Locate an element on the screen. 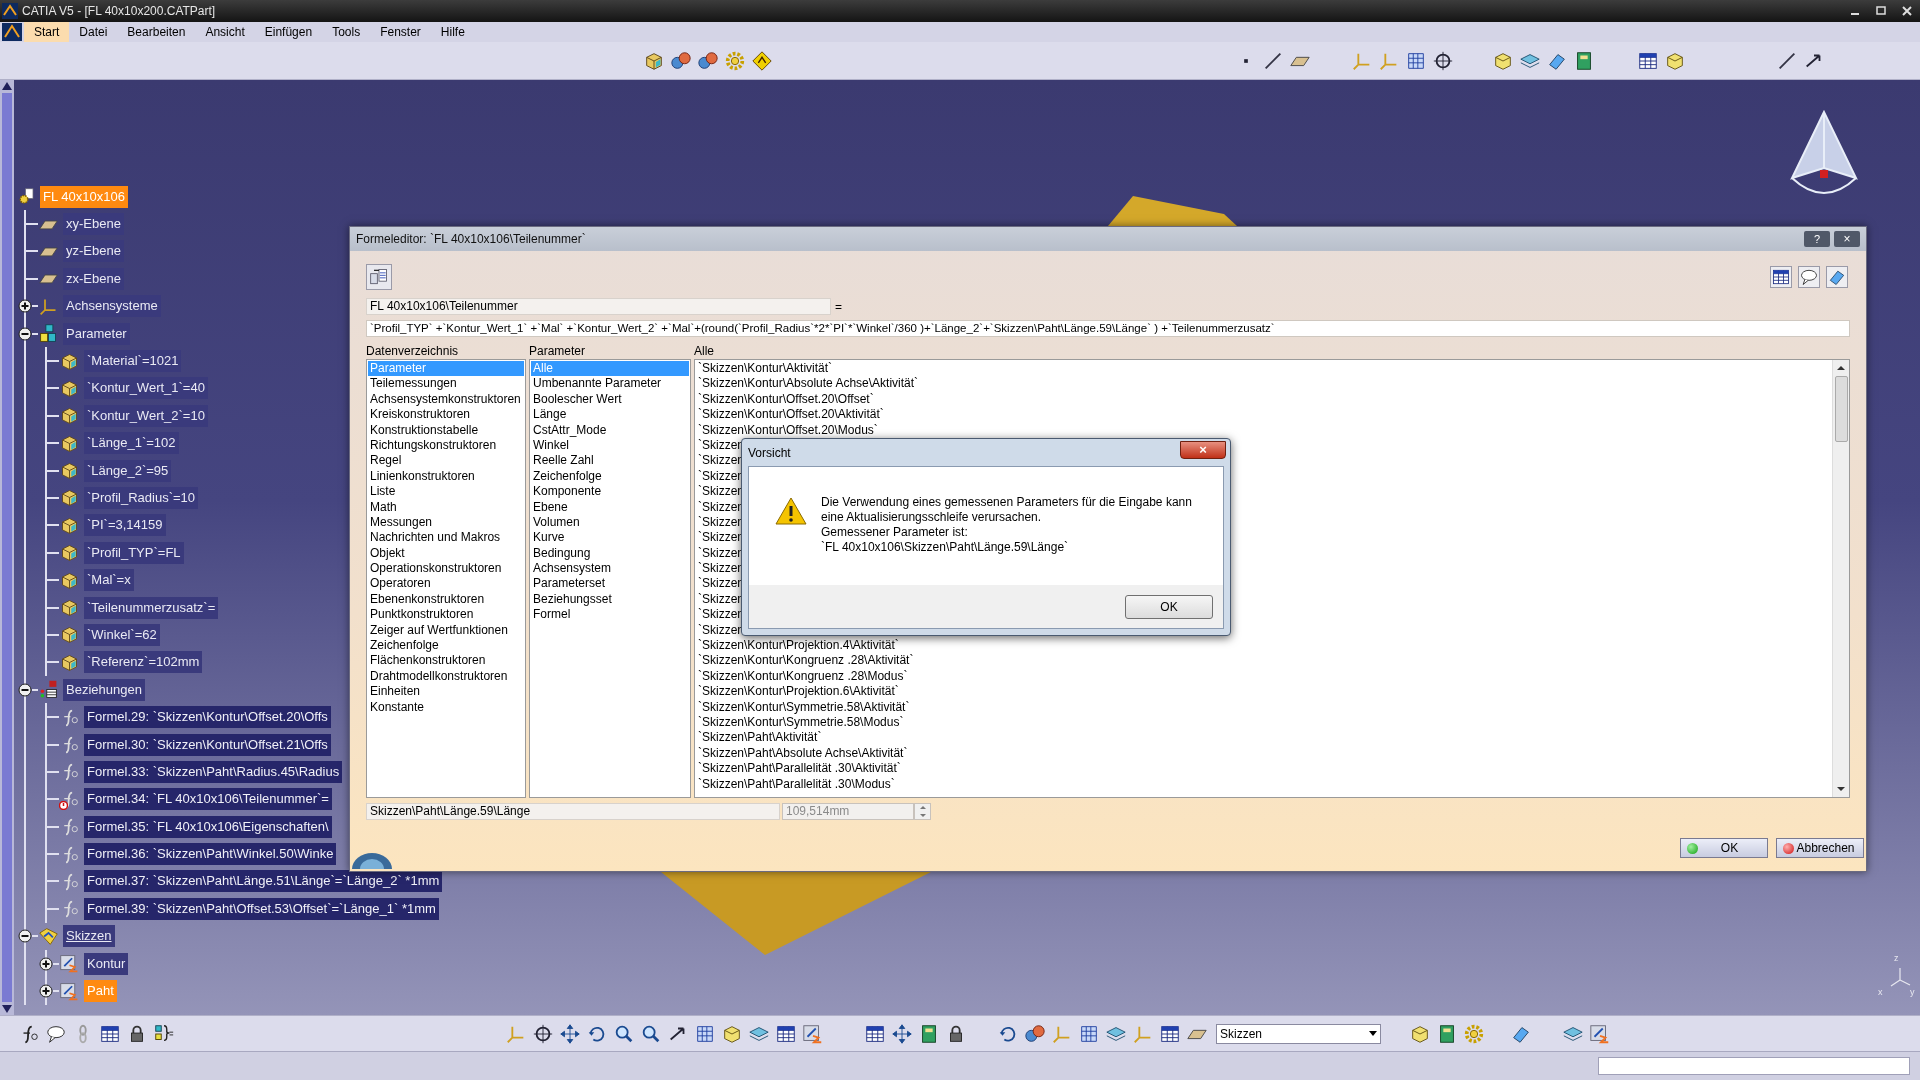  list-item: Math is located at coordinates (446, 507).